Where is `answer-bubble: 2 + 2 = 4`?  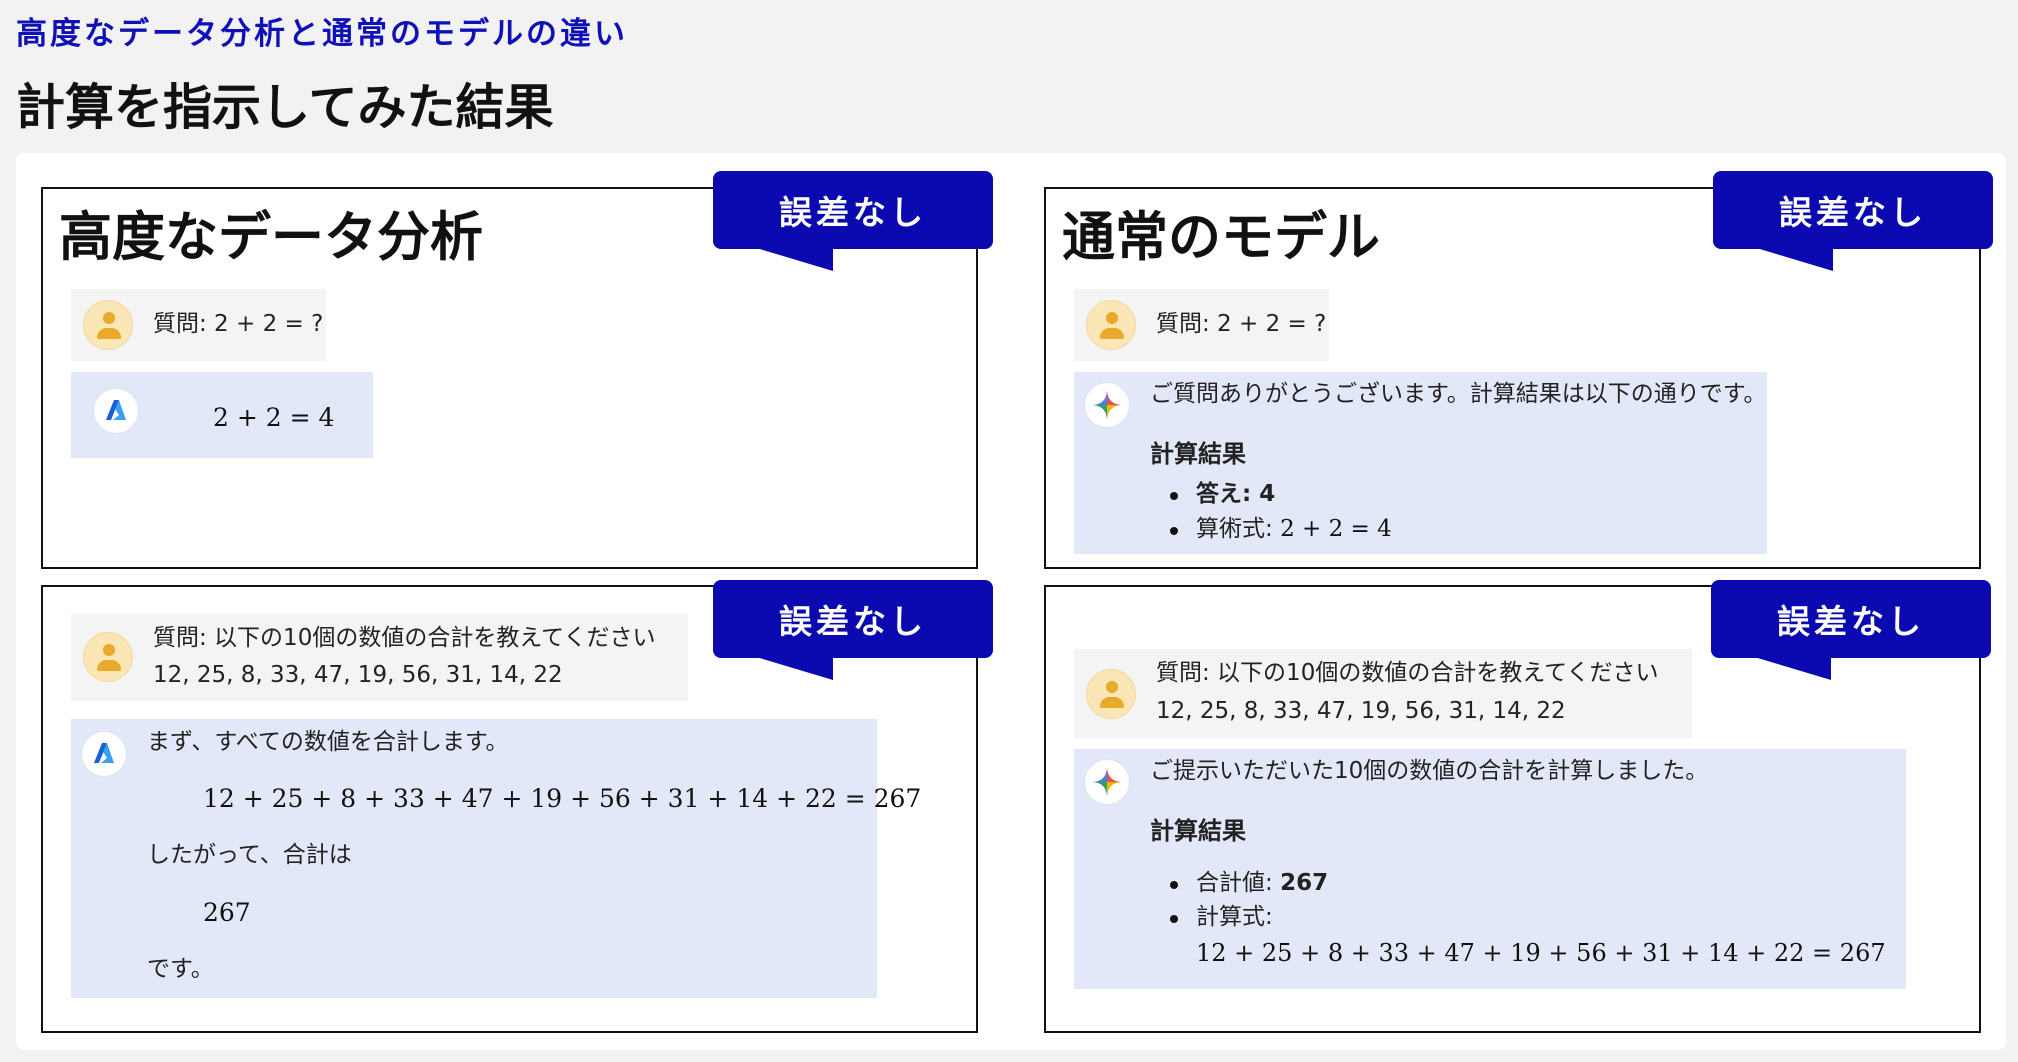
answer-bubble: 2 + 2 = 4 is located at coordinates (222, 415).